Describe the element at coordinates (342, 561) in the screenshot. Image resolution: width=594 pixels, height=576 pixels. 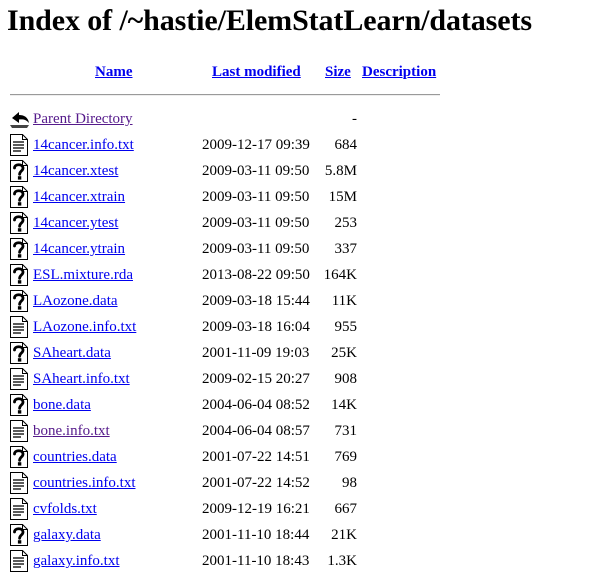
I see `file-size: 1.3K` at that location.